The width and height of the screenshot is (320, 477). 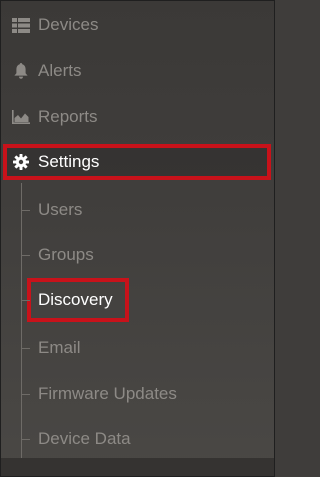 I want to click on menu-item-alerts: Alerts, so click(x=137, y=71).